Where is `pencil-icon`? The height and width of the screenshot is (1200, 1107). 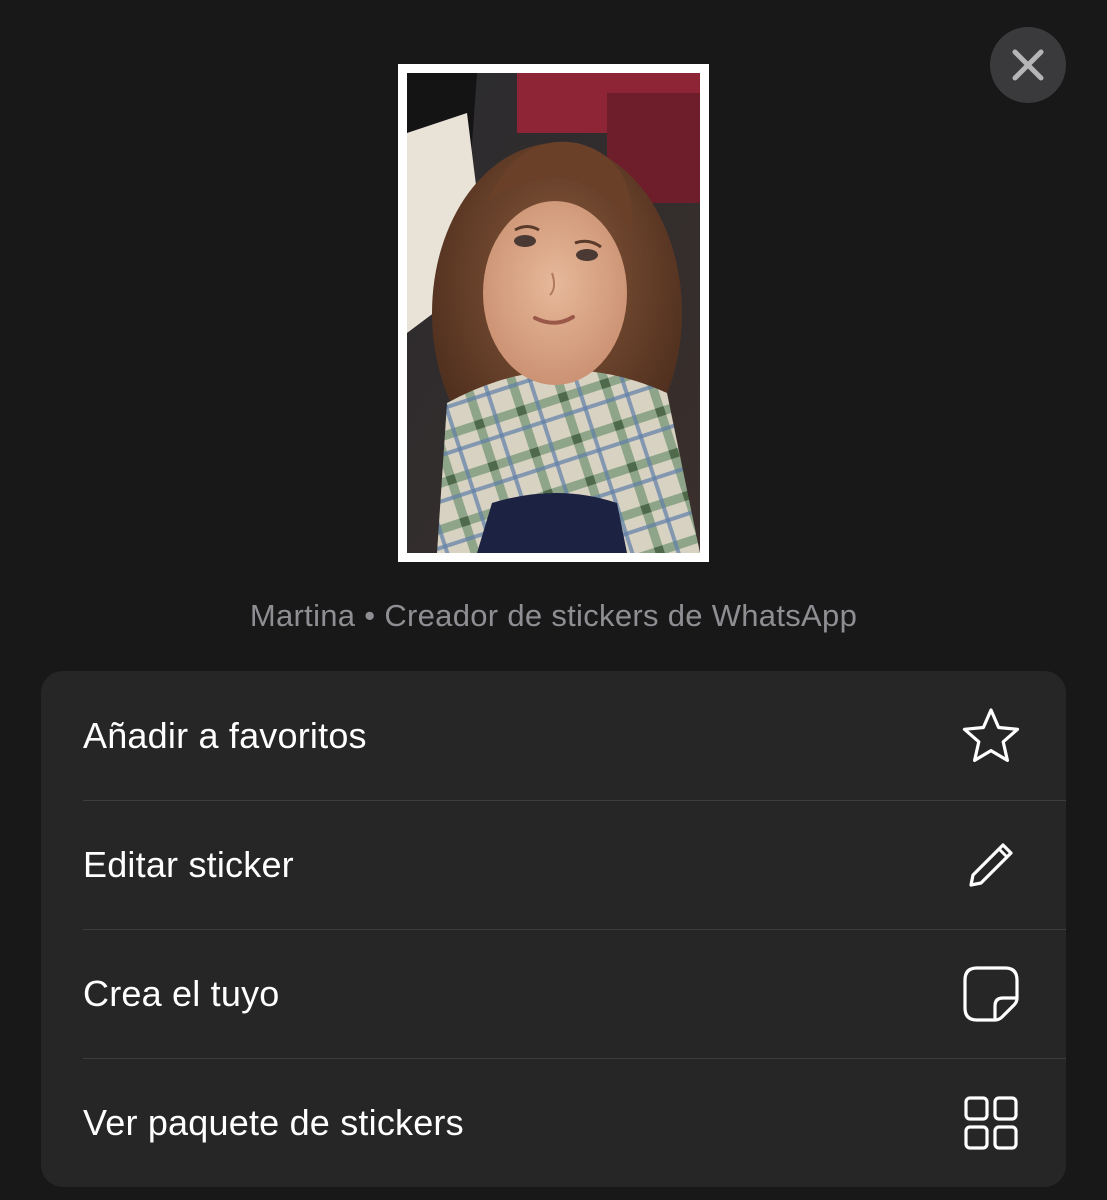 pencil-icon is located at coordinates (991, 865).